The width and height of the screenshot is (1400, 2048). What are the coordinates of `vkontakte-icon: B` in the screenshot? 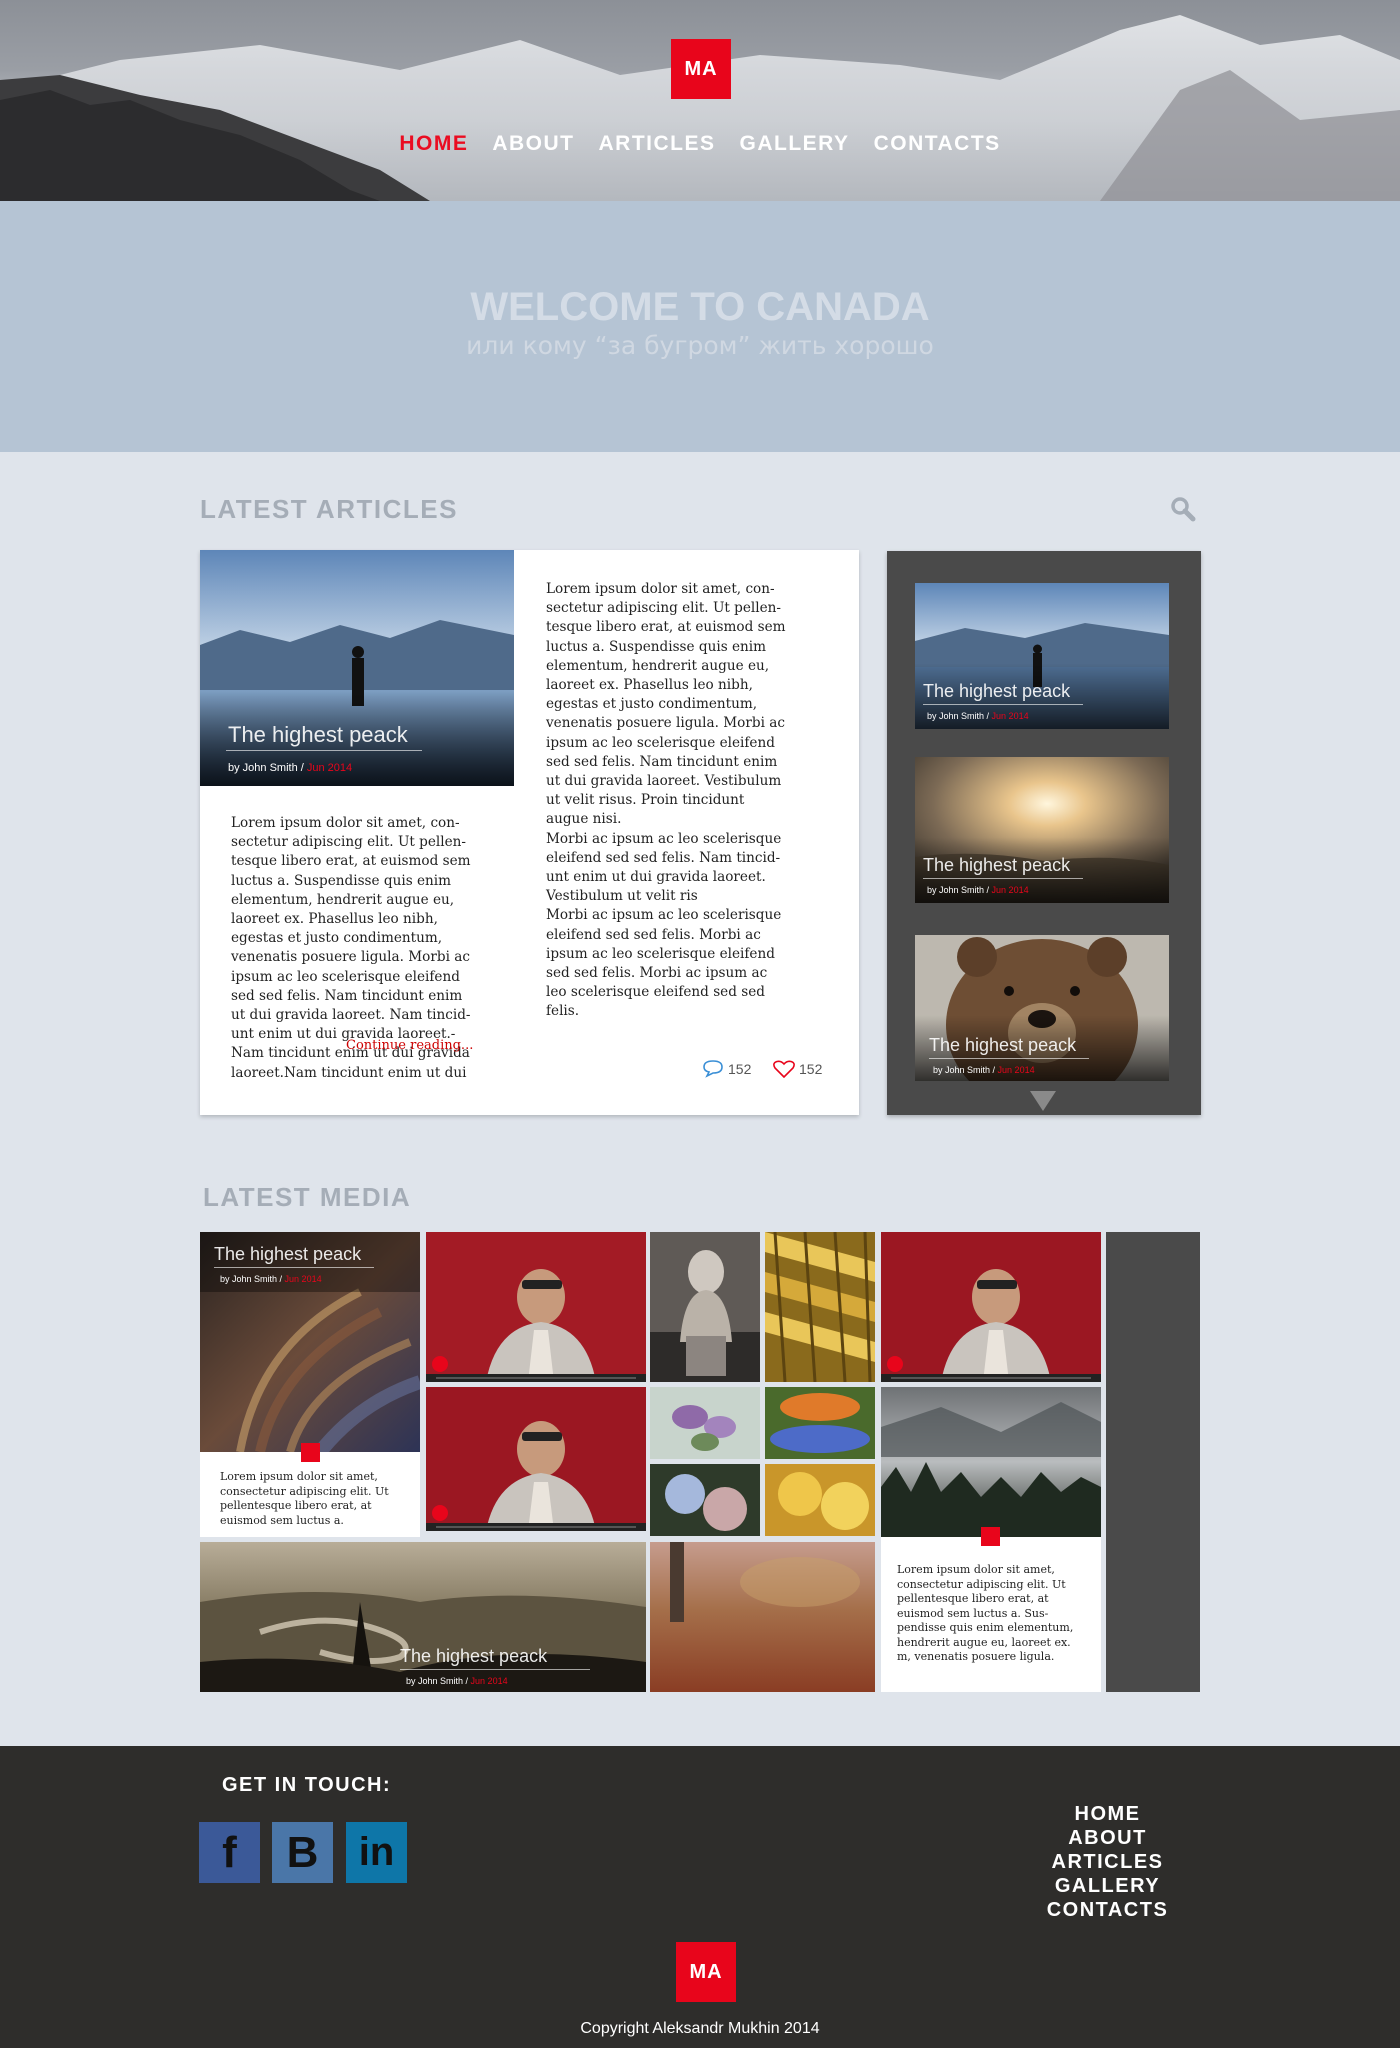 It's located at (302, 1852).